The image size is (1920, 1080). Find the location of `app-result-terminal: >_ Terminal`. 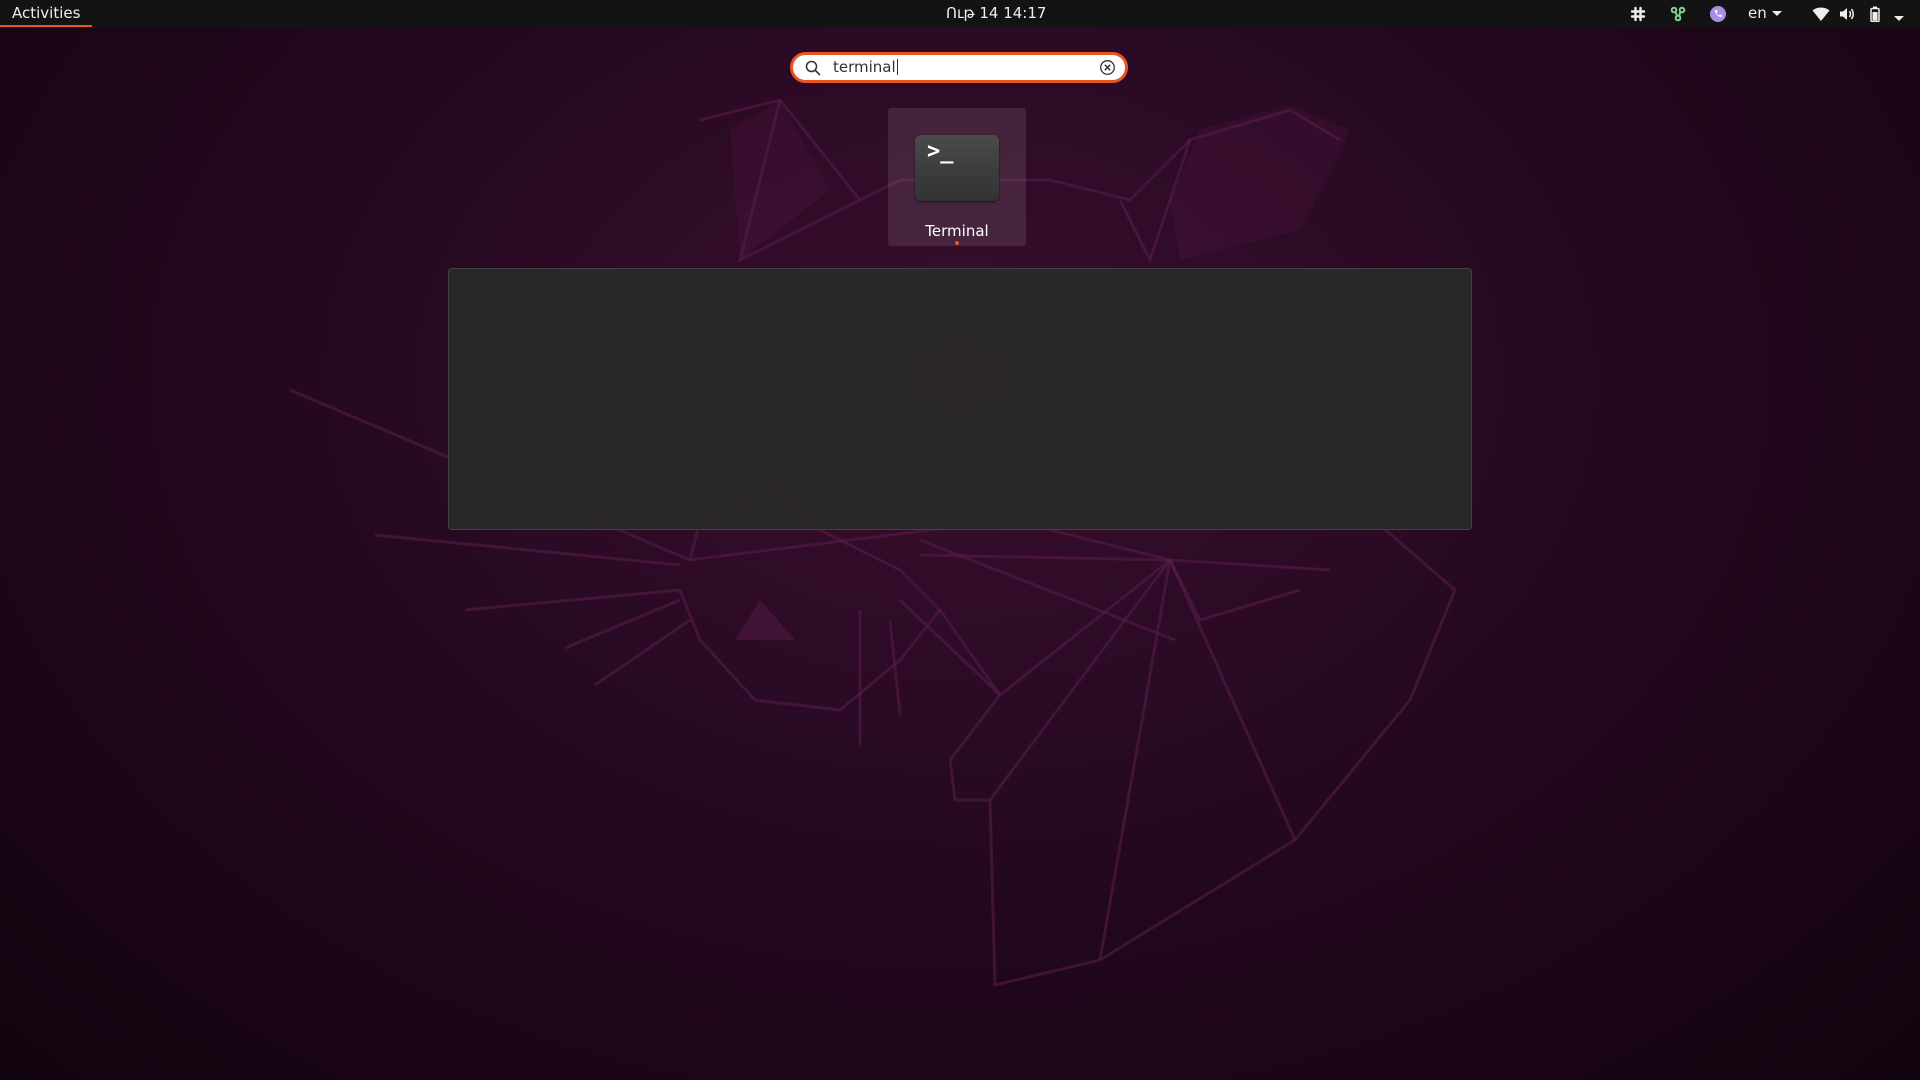

app-result-terminal: >_ Terminal is located at coordinates (957, 177).